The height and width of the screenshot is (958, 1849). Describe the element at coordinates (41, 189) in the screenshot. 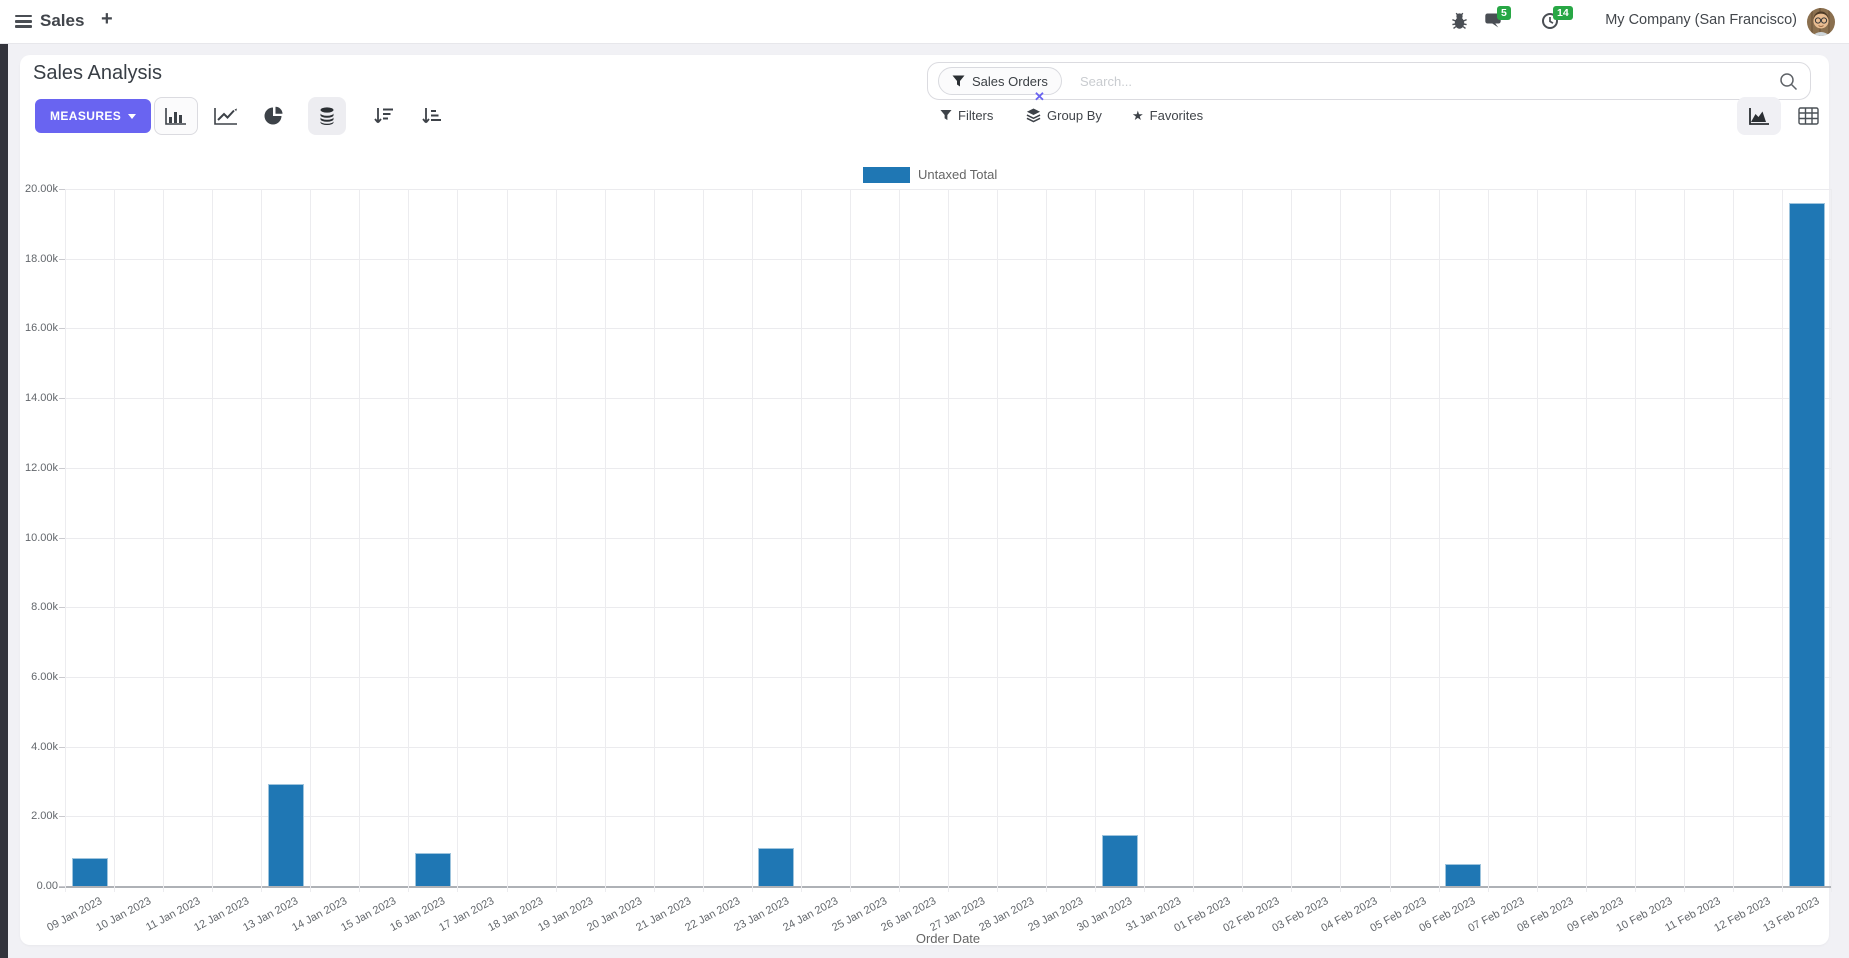

I see `y-tick-label: 20.00k` at that location.